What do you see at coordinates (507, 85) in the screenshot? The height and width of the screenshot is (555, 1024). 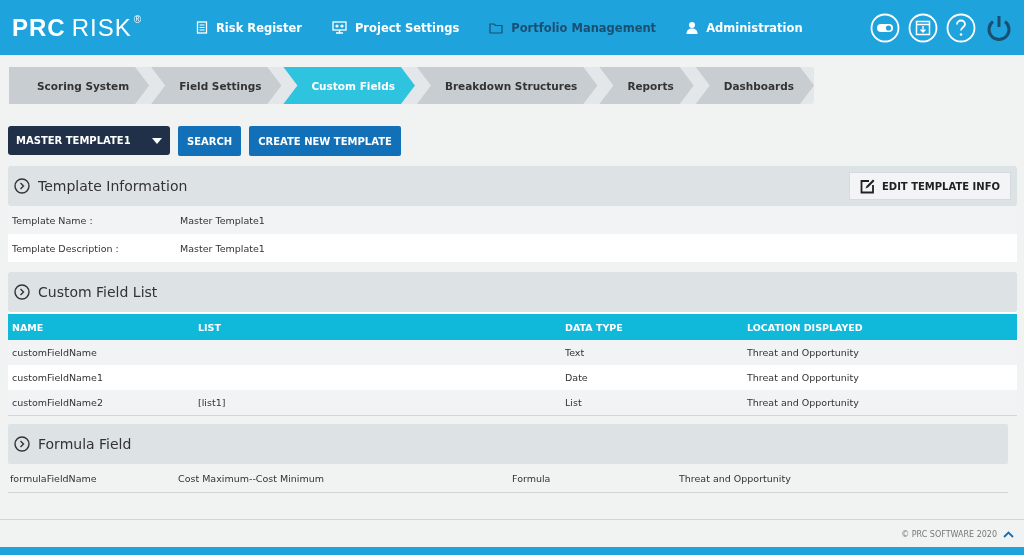 I see `step-tab: Breakdown Structures` at bounding box center [507, 85].